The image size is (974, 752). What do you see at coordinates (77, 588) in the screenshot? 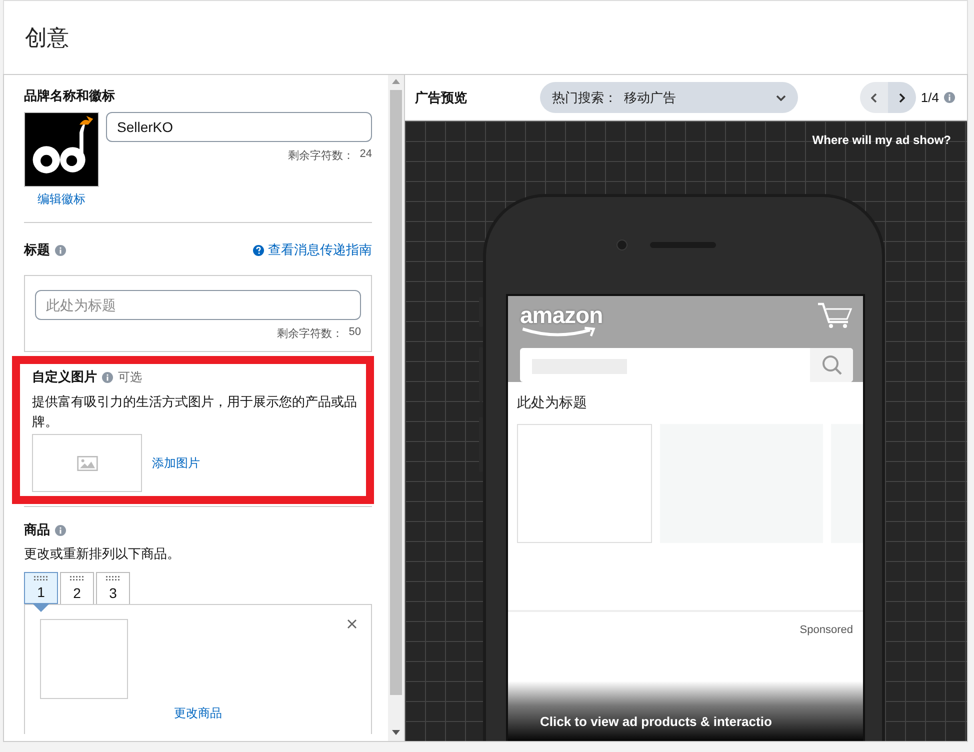
I see `product-tab: 2` at bounding box center [77, 588].